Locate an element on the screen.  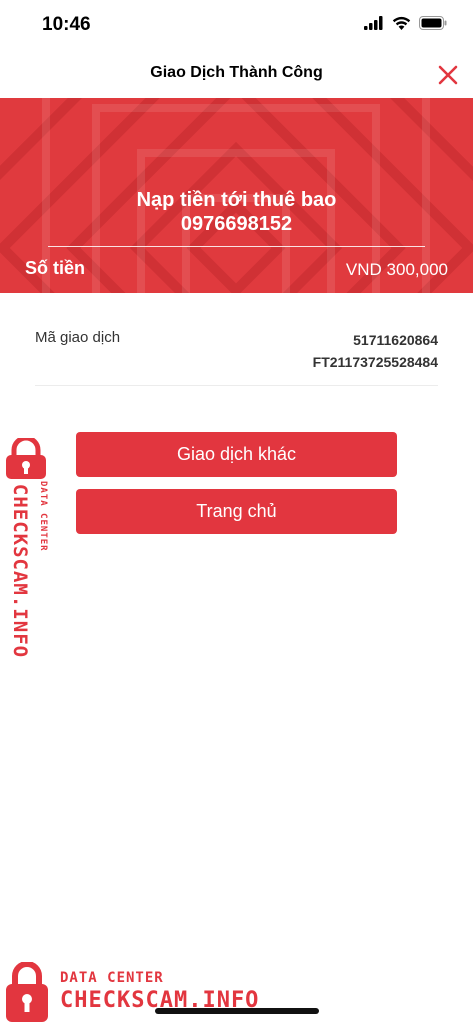
close-icon is located at coordinates (448, 75).